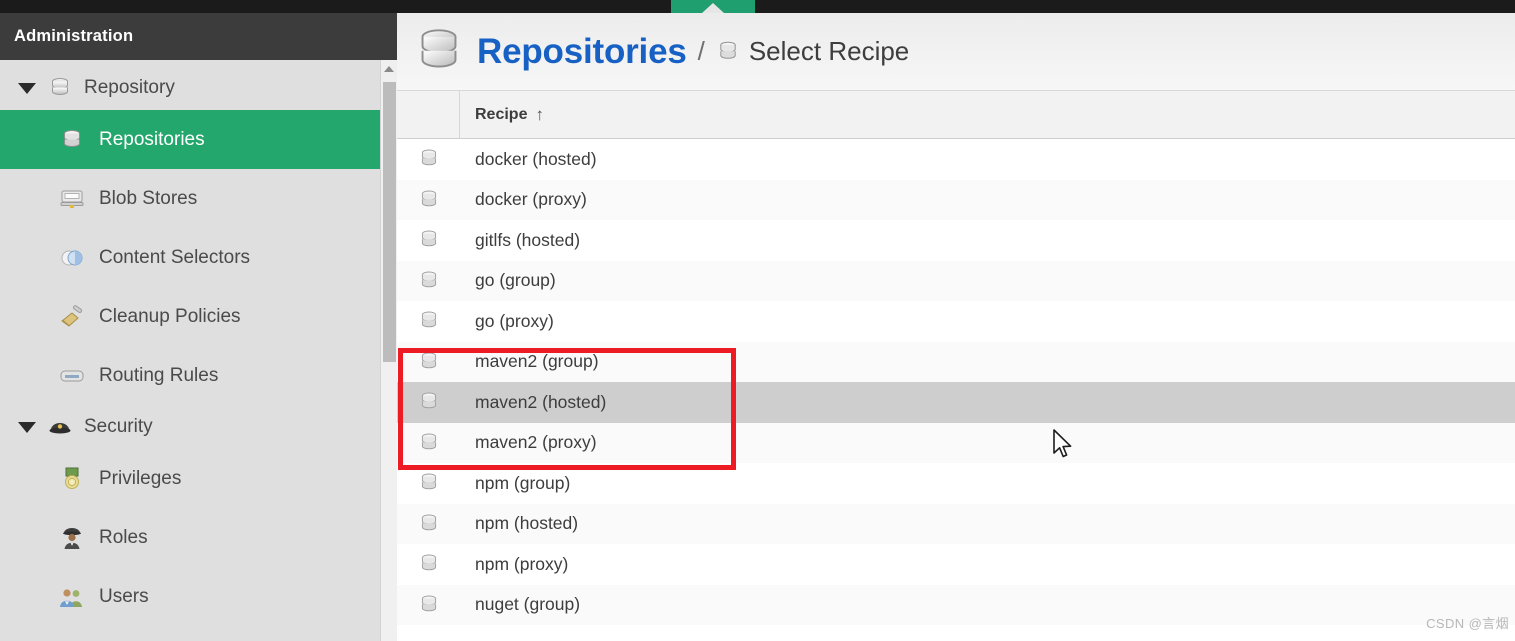  Describe the element at coordinates (956, 280) in the screenshot. I see `table-row: go (group)` at that location.